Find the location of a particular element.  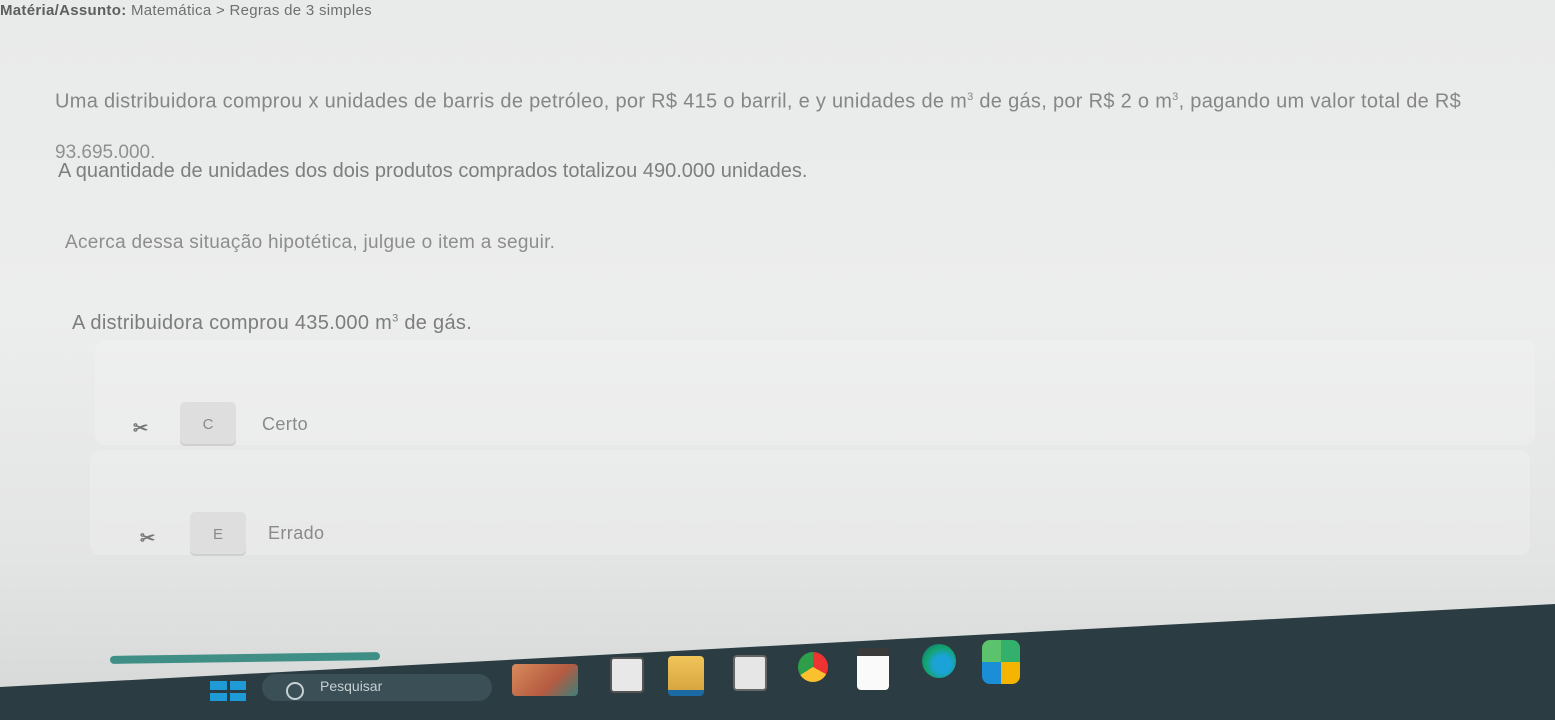

option-key-label: E is located at coordinates (217, 534).